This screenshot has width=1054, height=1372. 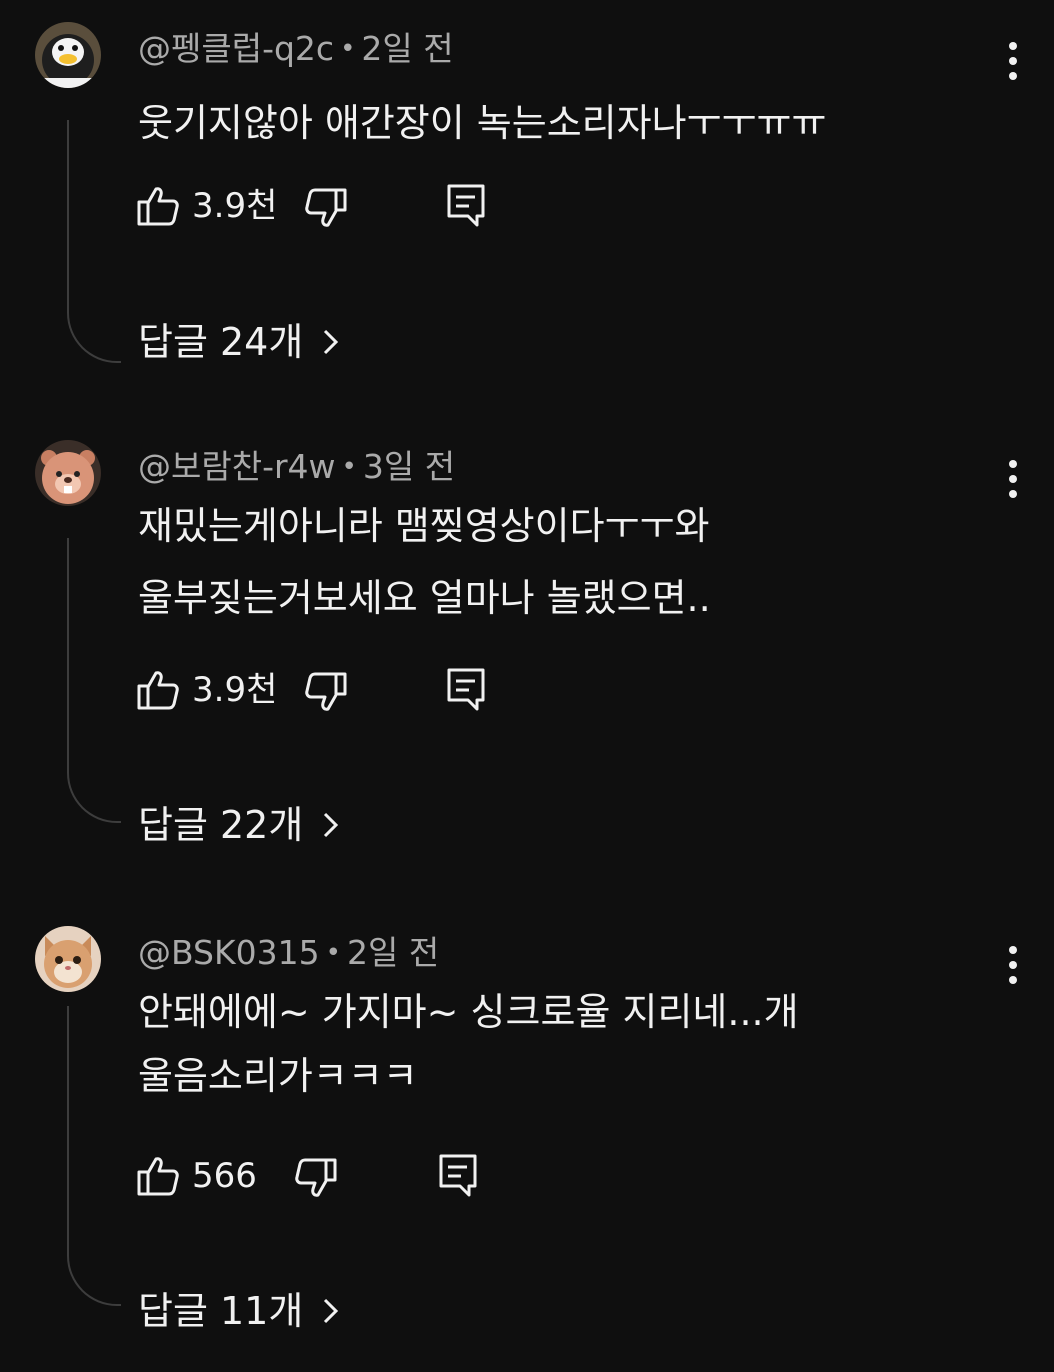 What do you see at coordinates (221, 1311) in the screenshot?
I see `replies-label: 답글 11개` at bounding box center [221, 1311].